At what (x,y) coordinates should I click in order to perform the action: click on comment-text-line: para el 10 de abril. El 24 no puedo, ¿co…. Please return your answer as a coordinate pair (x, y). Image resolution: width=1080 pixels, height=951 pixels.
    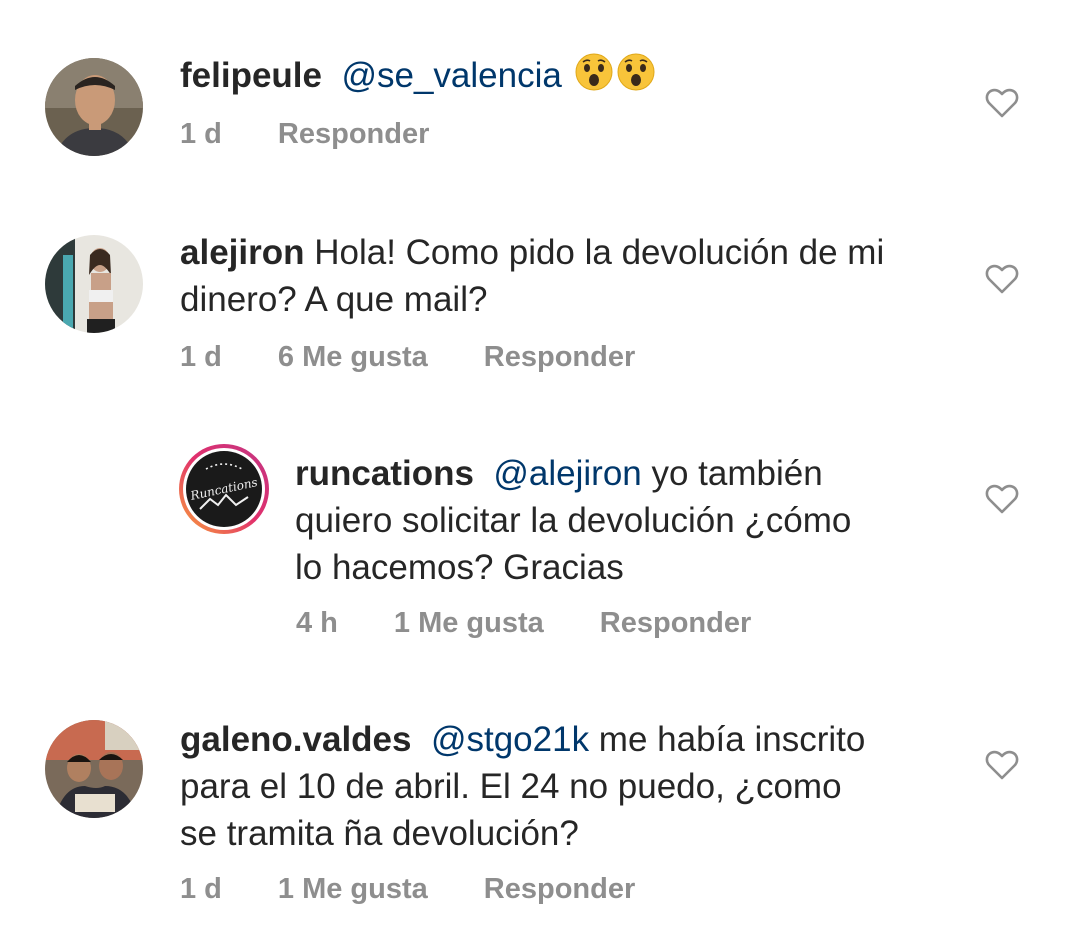
    Looking at the image, I should click on (511, 786).